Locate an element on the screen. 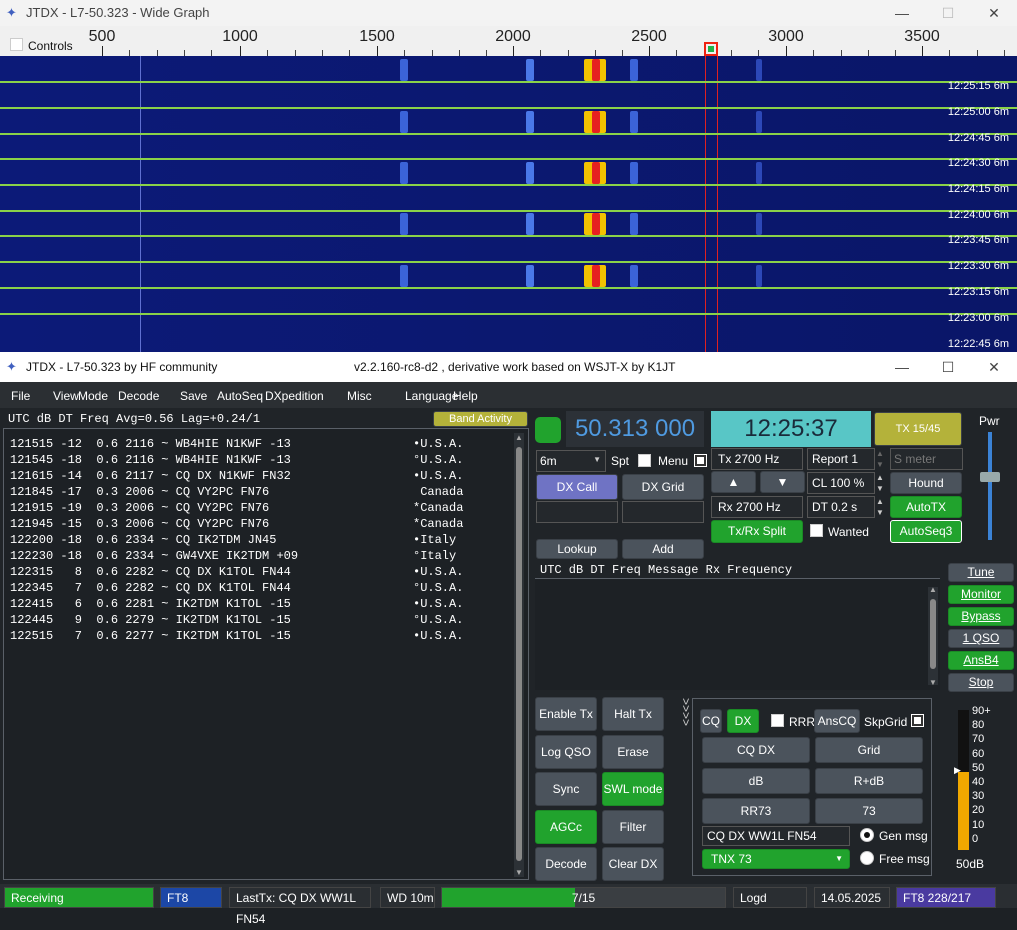 The width and height of the screenshot is (1017, 930). tx-frequency-field: Tx 2700 Hz is located at coordinates (757, 459).